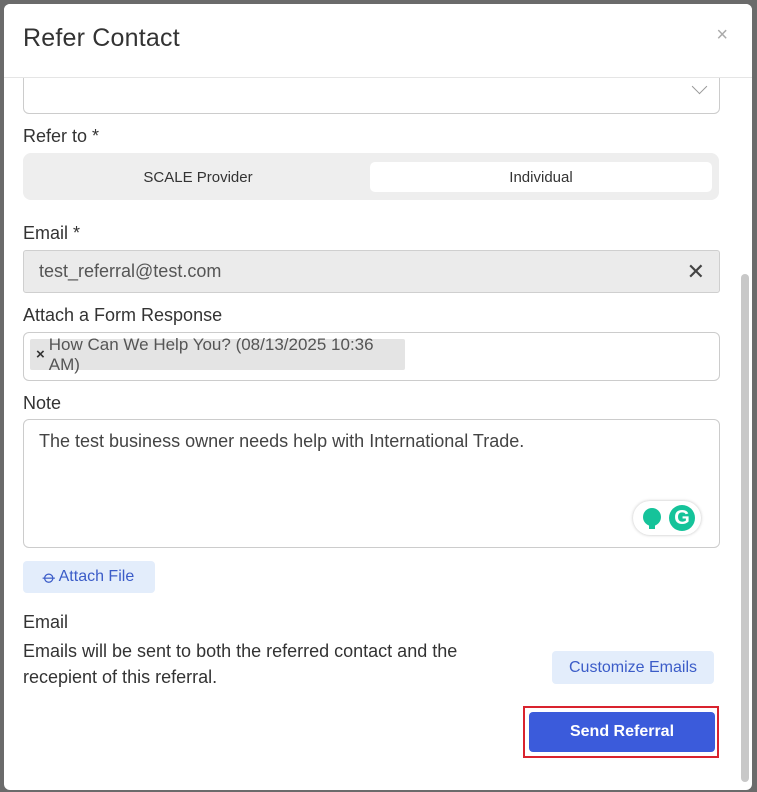 The width and height of the screenshot is (757, 792). I want to click on attach-file-label: Attach File, so click(96, 576).